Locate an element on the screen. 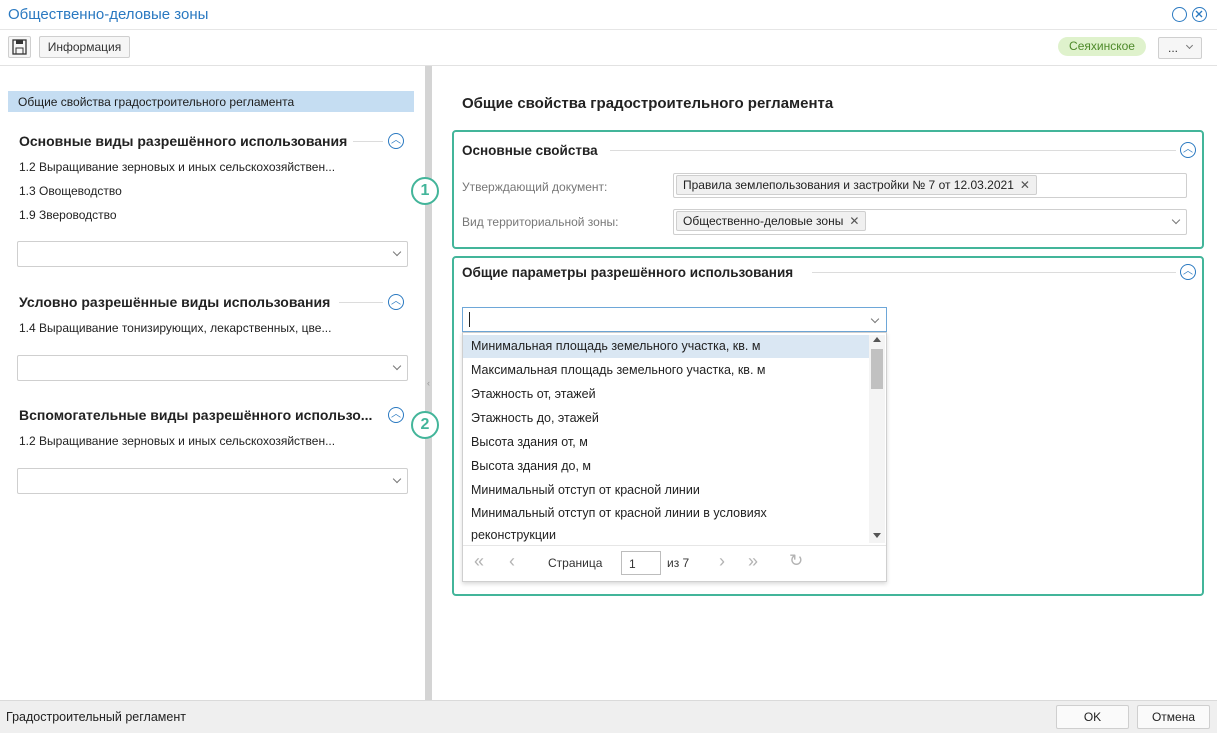 The height and width of the screenshot is (733, 1217). save-button is located at coordinates (19, 47).